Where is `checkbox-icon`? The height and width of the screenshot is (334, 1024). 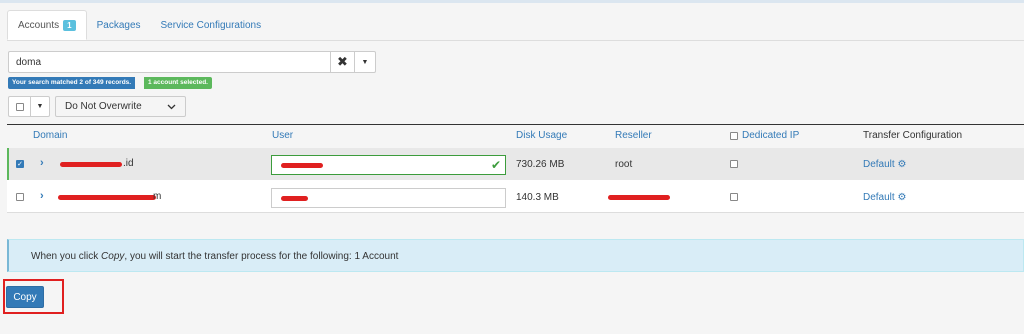
checkbox-icon is located at coordinates (19, 106).